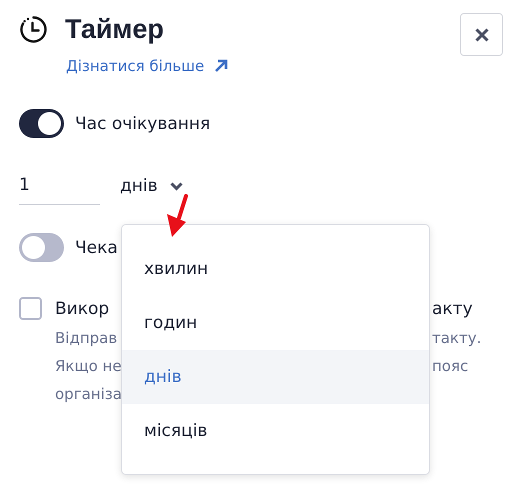  What do you see at coordinates (151, 186) in the screenshot?
I see `unit-dropdown: днів` at bounding box center [151, 186].